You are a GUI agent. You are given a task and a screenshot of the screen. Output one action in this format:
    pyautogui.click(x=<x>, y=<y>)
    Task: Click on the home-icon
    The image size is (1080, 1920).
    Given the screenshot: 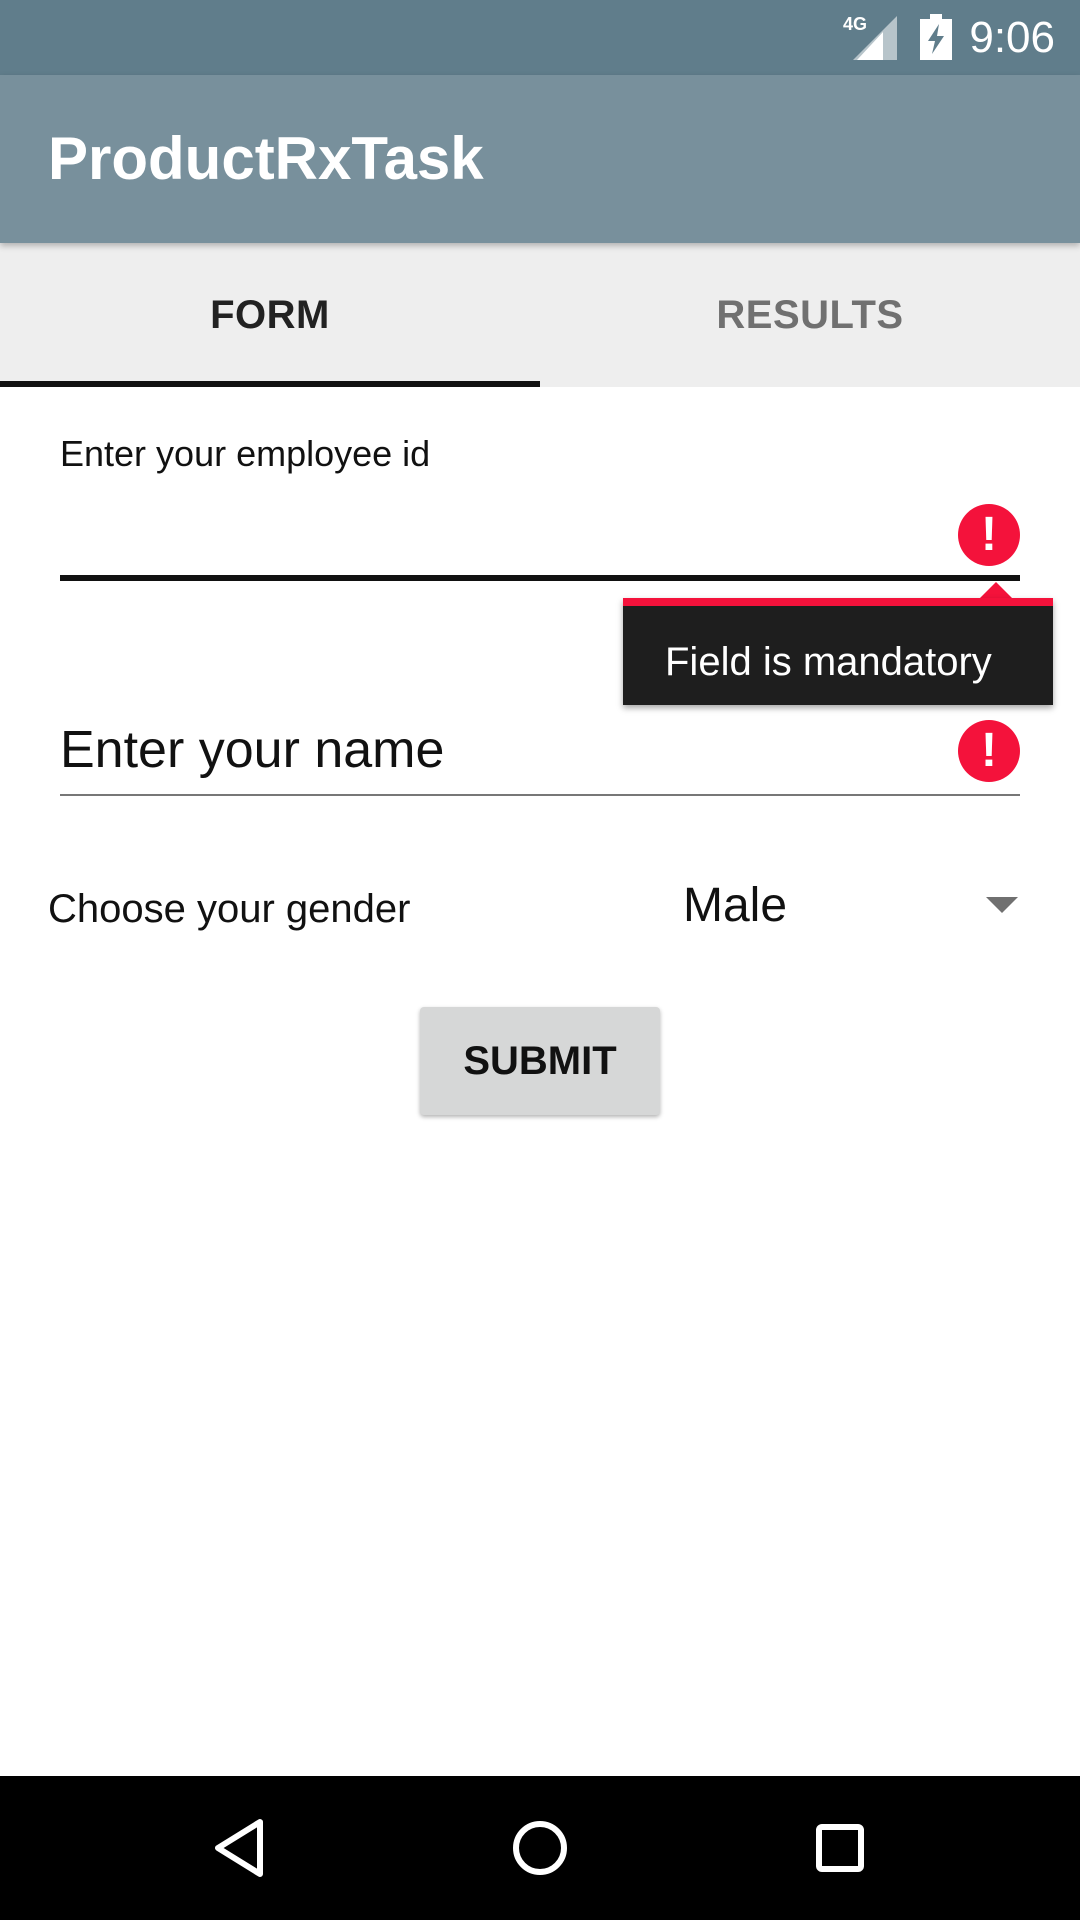 What is the action you would take?
    pyautogui.click(x=540, y=1848)
    